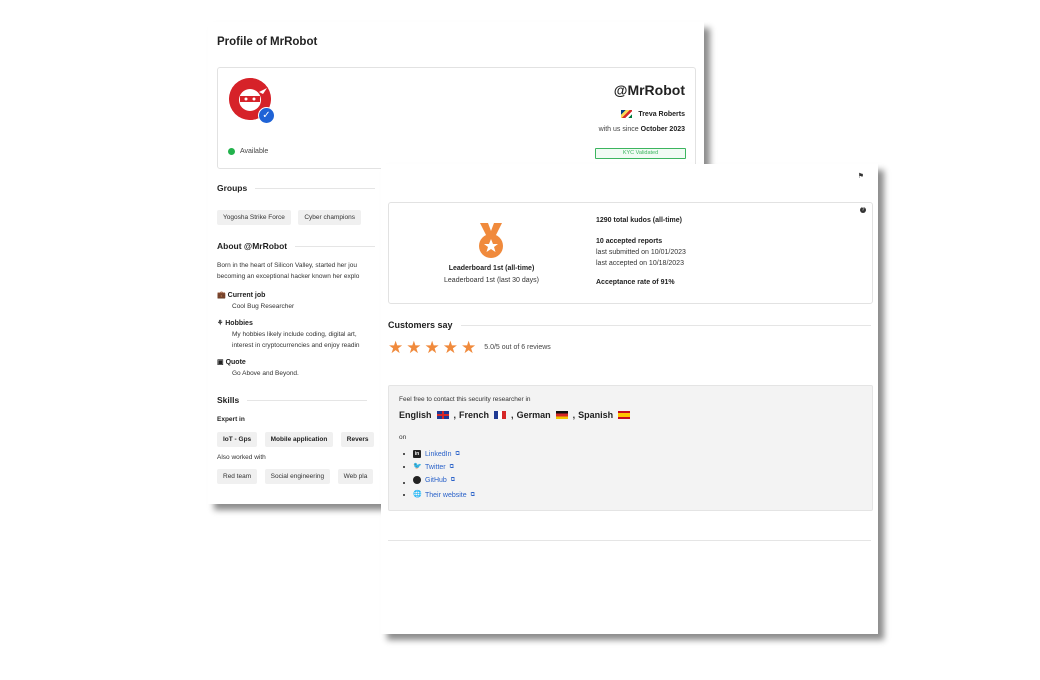 Image resolution: width=1040 pixels, height=680 pixels. What do you see at coordinates (357, 439) in the screenshot?
I see `skill-chip: Revers` at bounding box center [357, 439].